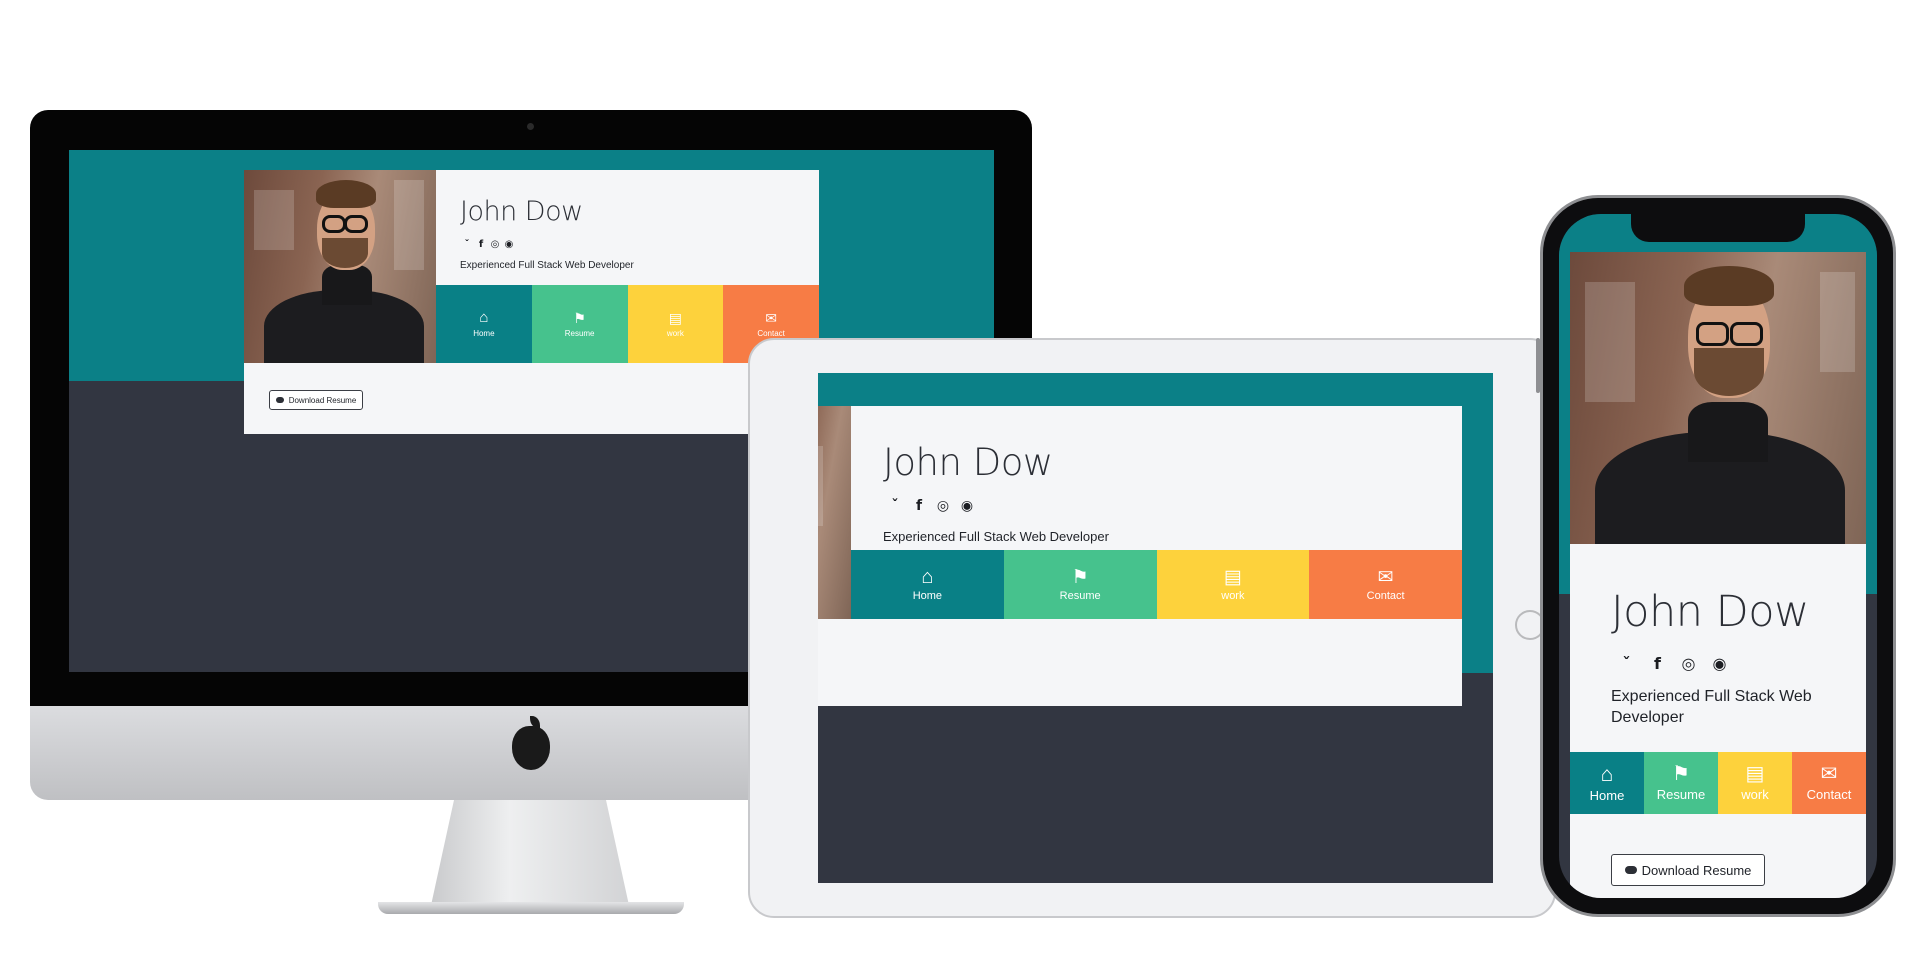 This screenshot has width=1920, height=980. I want to click on nav-home: ⌂ Home, so click(484, 324).